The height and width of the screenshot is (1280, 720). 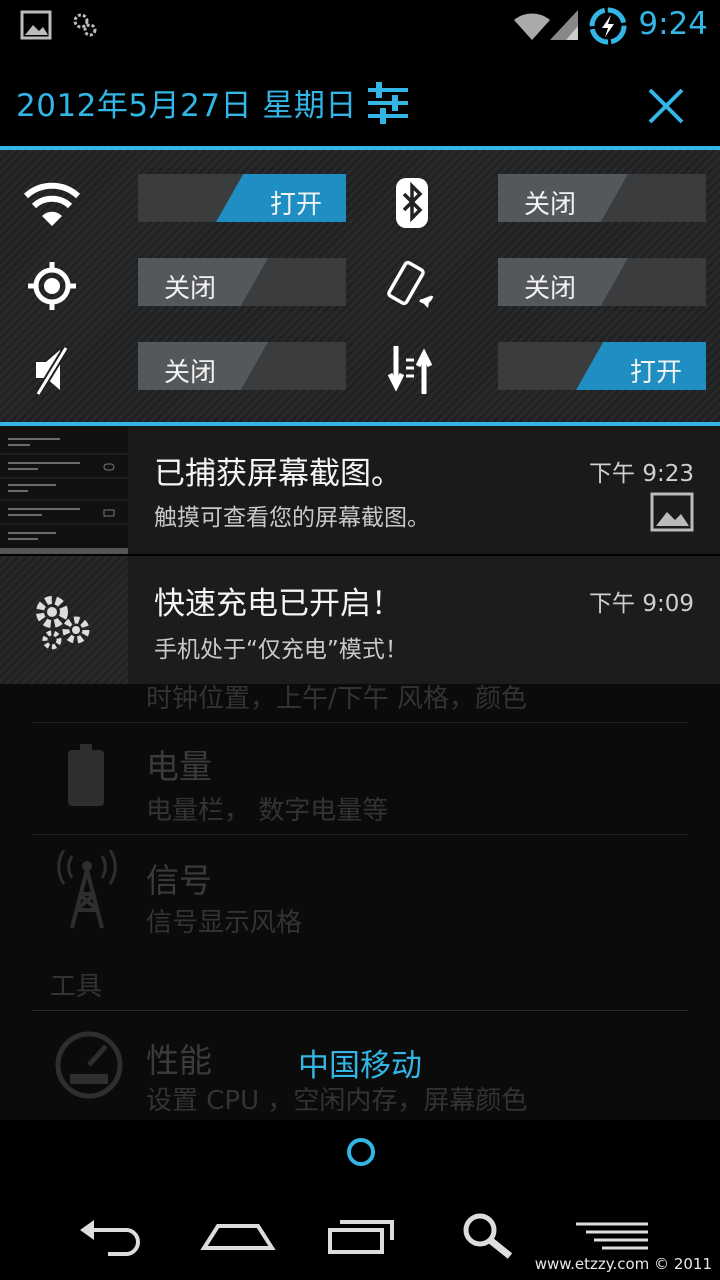 What do you see at coordinates (278, 474) in the screenshot?
I see `notification-title: 已捕获屏幕截图。` at bounding box center [278, 474].